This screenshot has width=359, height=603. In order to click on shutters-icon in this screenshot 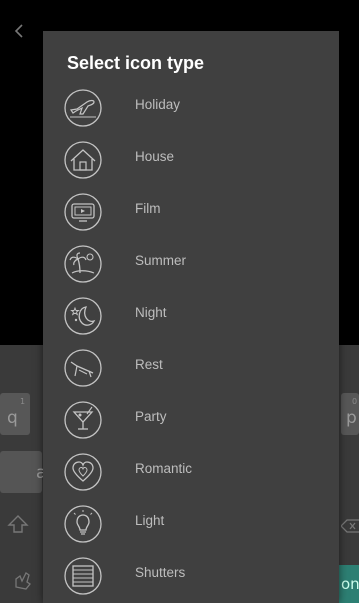, I will do `click(83, 576)`.